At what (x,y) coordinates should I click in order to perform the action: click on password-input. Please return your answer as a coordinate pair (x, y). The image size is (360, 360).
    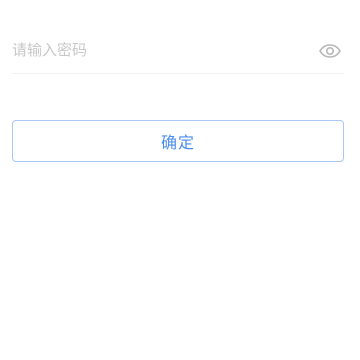
    Looking at the image, I should click on (152, 50).